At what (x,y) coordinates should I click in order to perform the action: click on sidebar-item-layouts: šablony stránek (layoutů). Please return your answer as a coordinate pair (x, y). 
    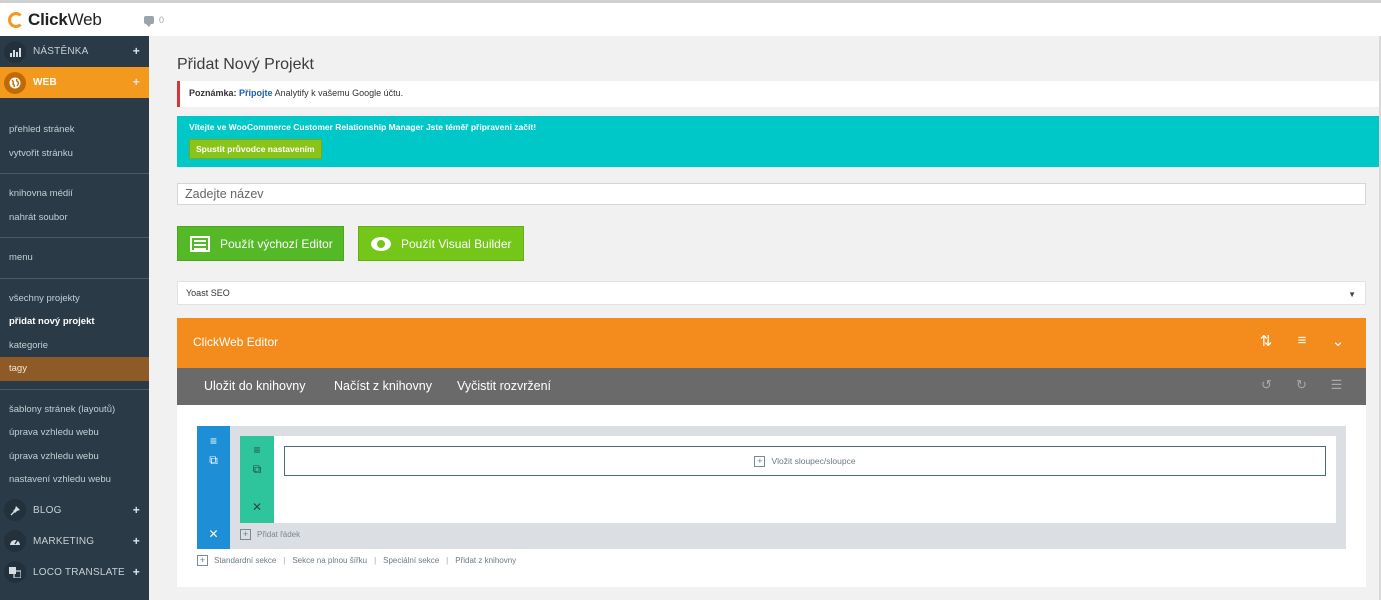
    Looking at the image, I should click on (74, 410).